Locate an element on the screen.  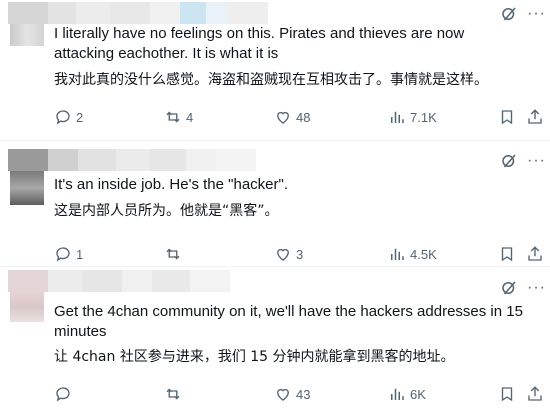
reply-button: 1 is located at coordinates (68, 254).